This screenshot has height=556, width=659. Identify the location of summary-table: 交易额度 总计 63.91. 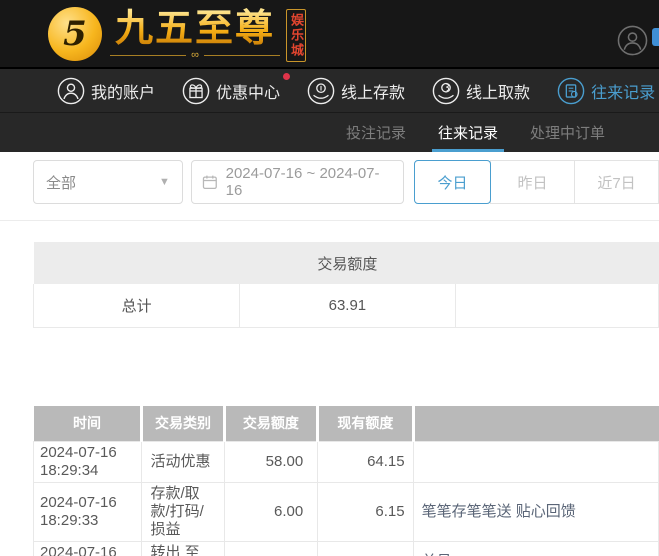
(345, 285).